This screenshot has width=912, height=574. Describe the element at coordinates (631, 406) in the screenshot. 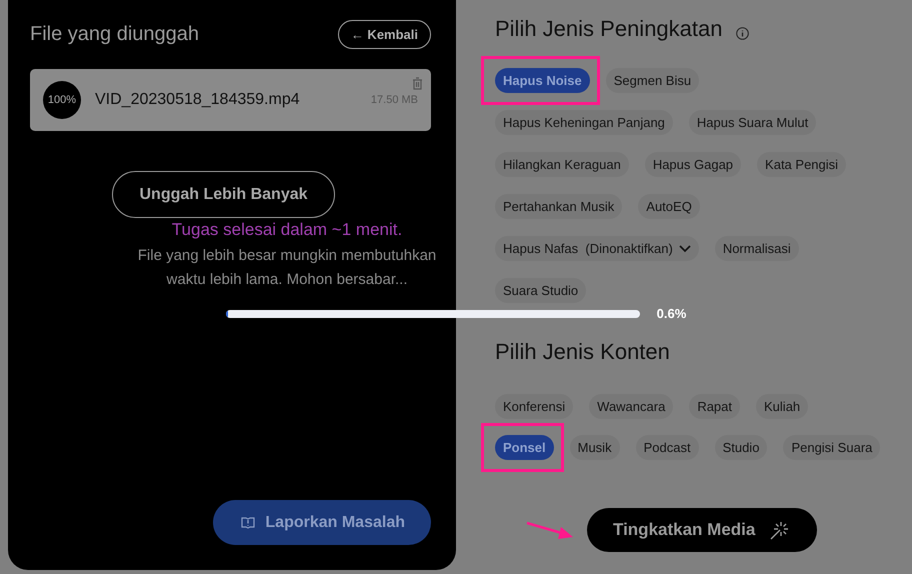

I see `option-chip: Wawancara` at that location.